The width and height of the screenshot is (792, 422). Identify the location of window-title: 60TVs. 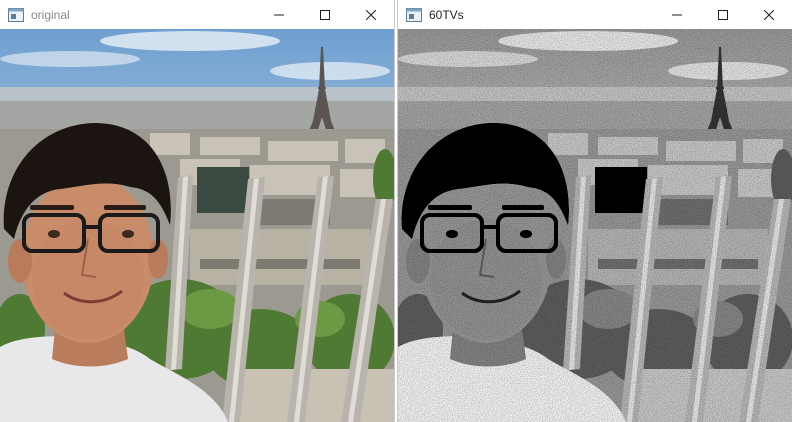
(446, 14).